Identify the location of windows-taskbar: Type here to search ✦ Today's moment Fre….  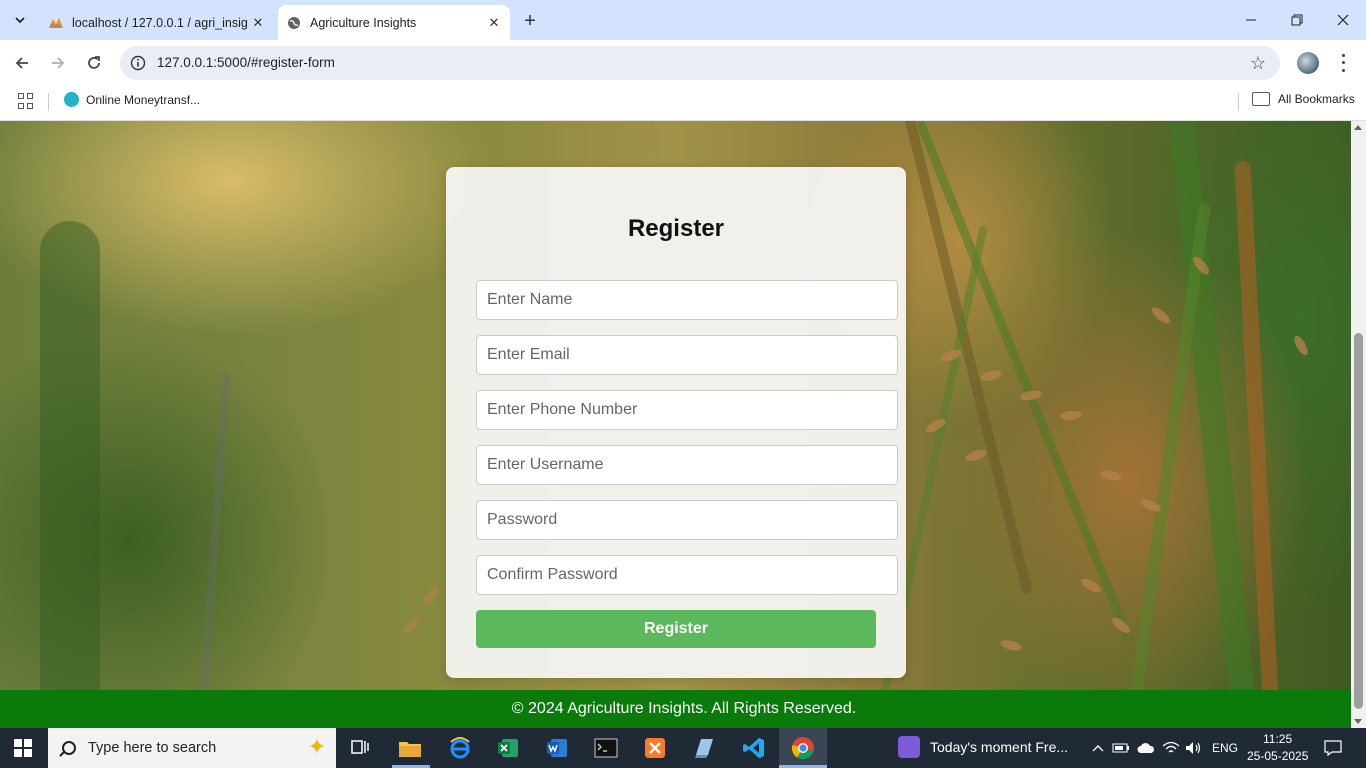
(683, 748).